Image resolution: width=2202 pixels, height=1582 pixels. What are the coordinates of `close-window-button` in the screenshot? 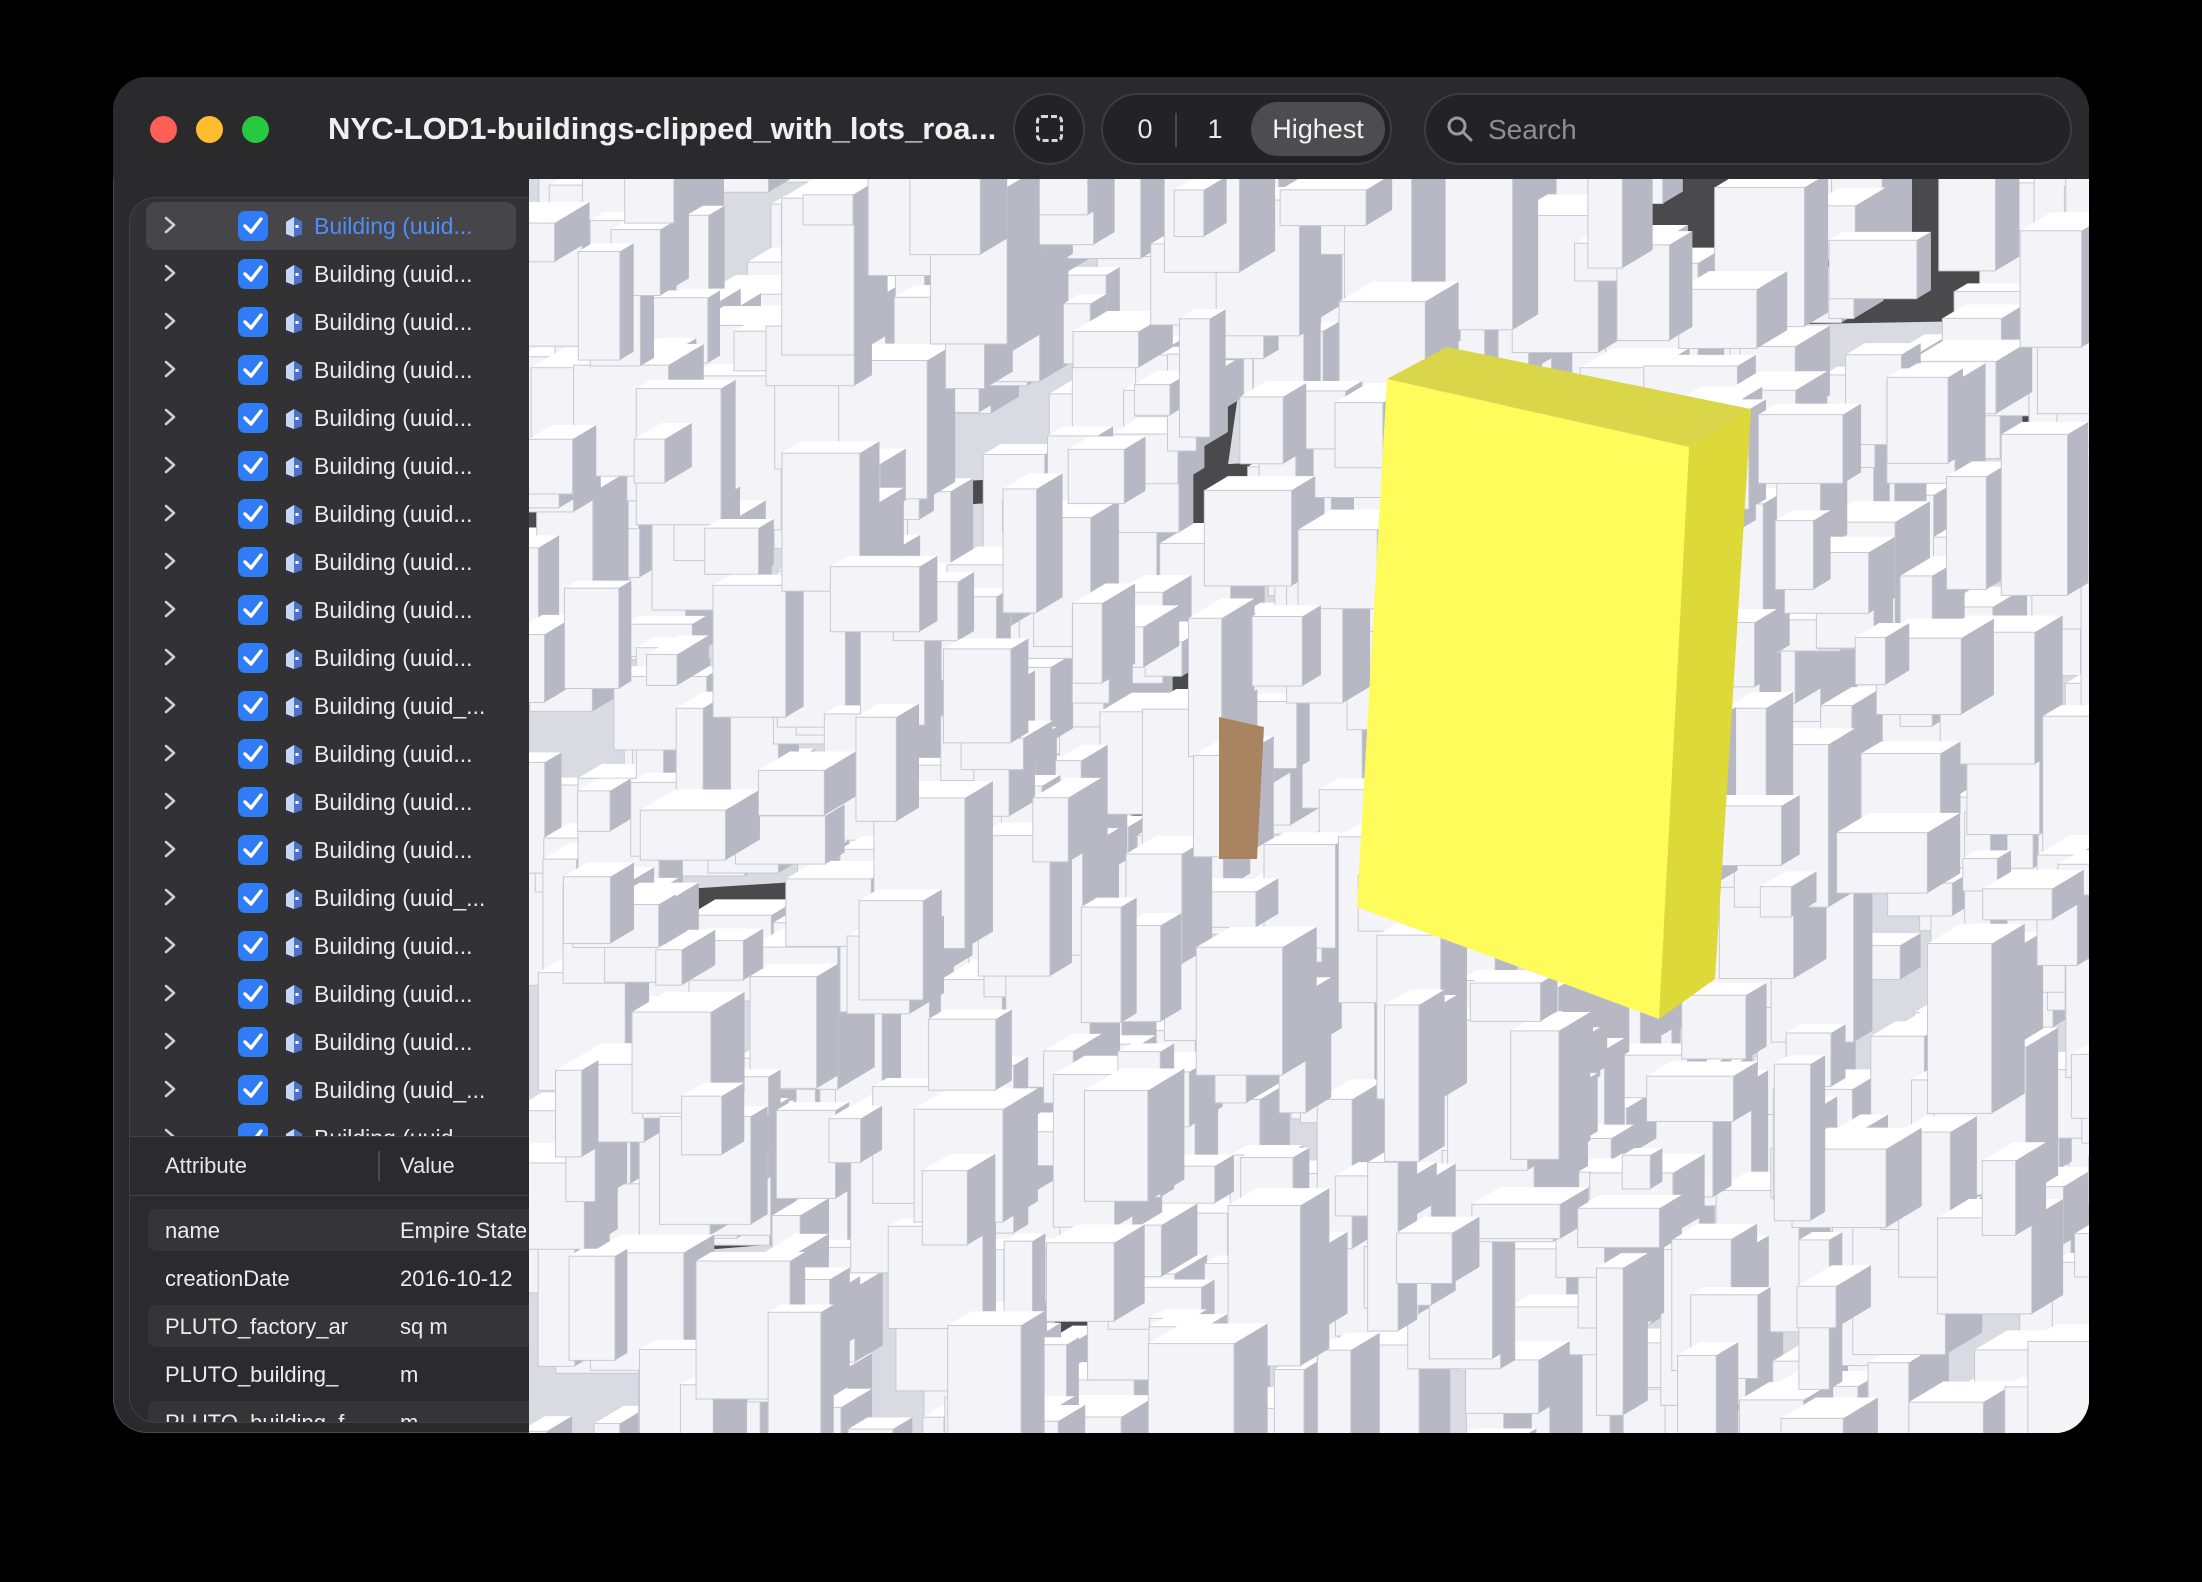 It's located at (163, 129).